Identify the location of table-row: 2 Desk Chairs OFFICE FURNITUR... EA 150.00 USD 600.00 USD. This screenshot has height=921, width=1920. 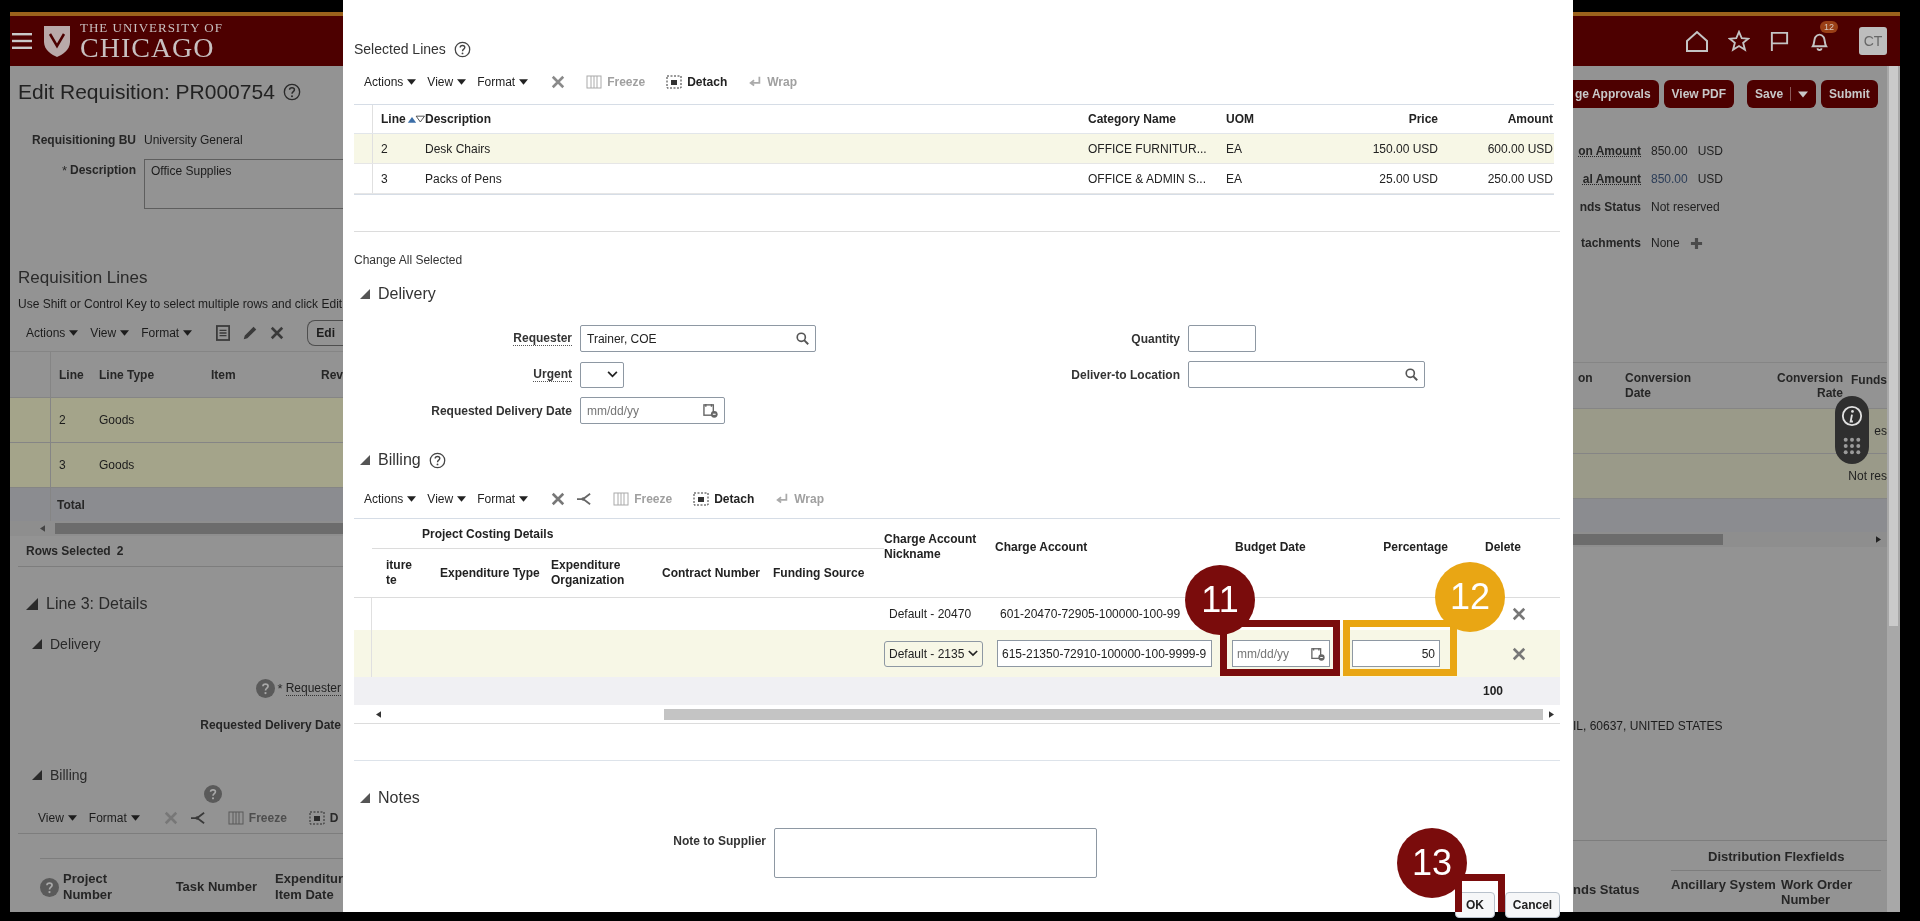
(954, 149).